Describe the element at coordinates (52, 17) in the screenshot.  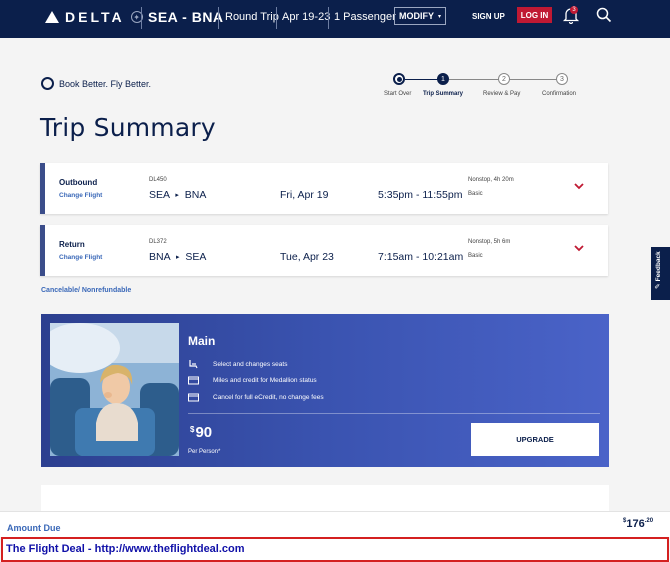
I see `delta-widget-icon` at that location.